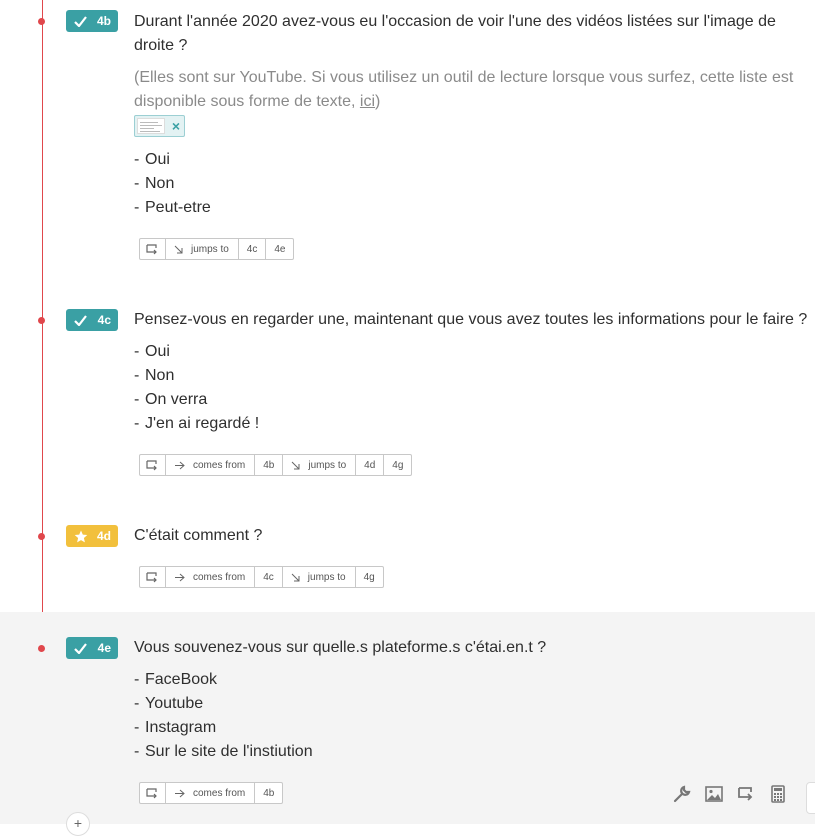 This screenshot has width=815, height=836. What do you see at coordinates (223, 728) in the screenshot?
I see `option-item: Instagram` at bounding box center [223, 728].